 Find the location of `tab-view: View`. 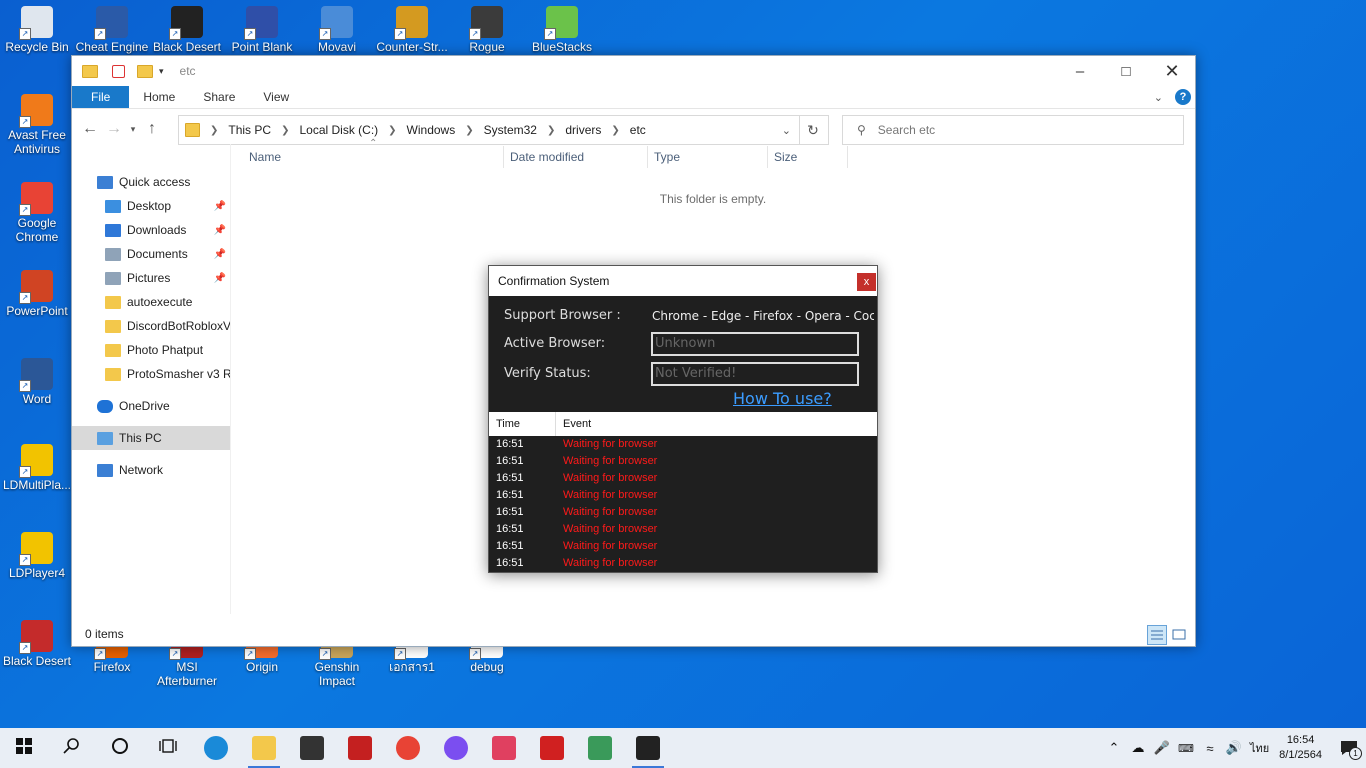

tab-view: View is located at coordinates (276, 97).